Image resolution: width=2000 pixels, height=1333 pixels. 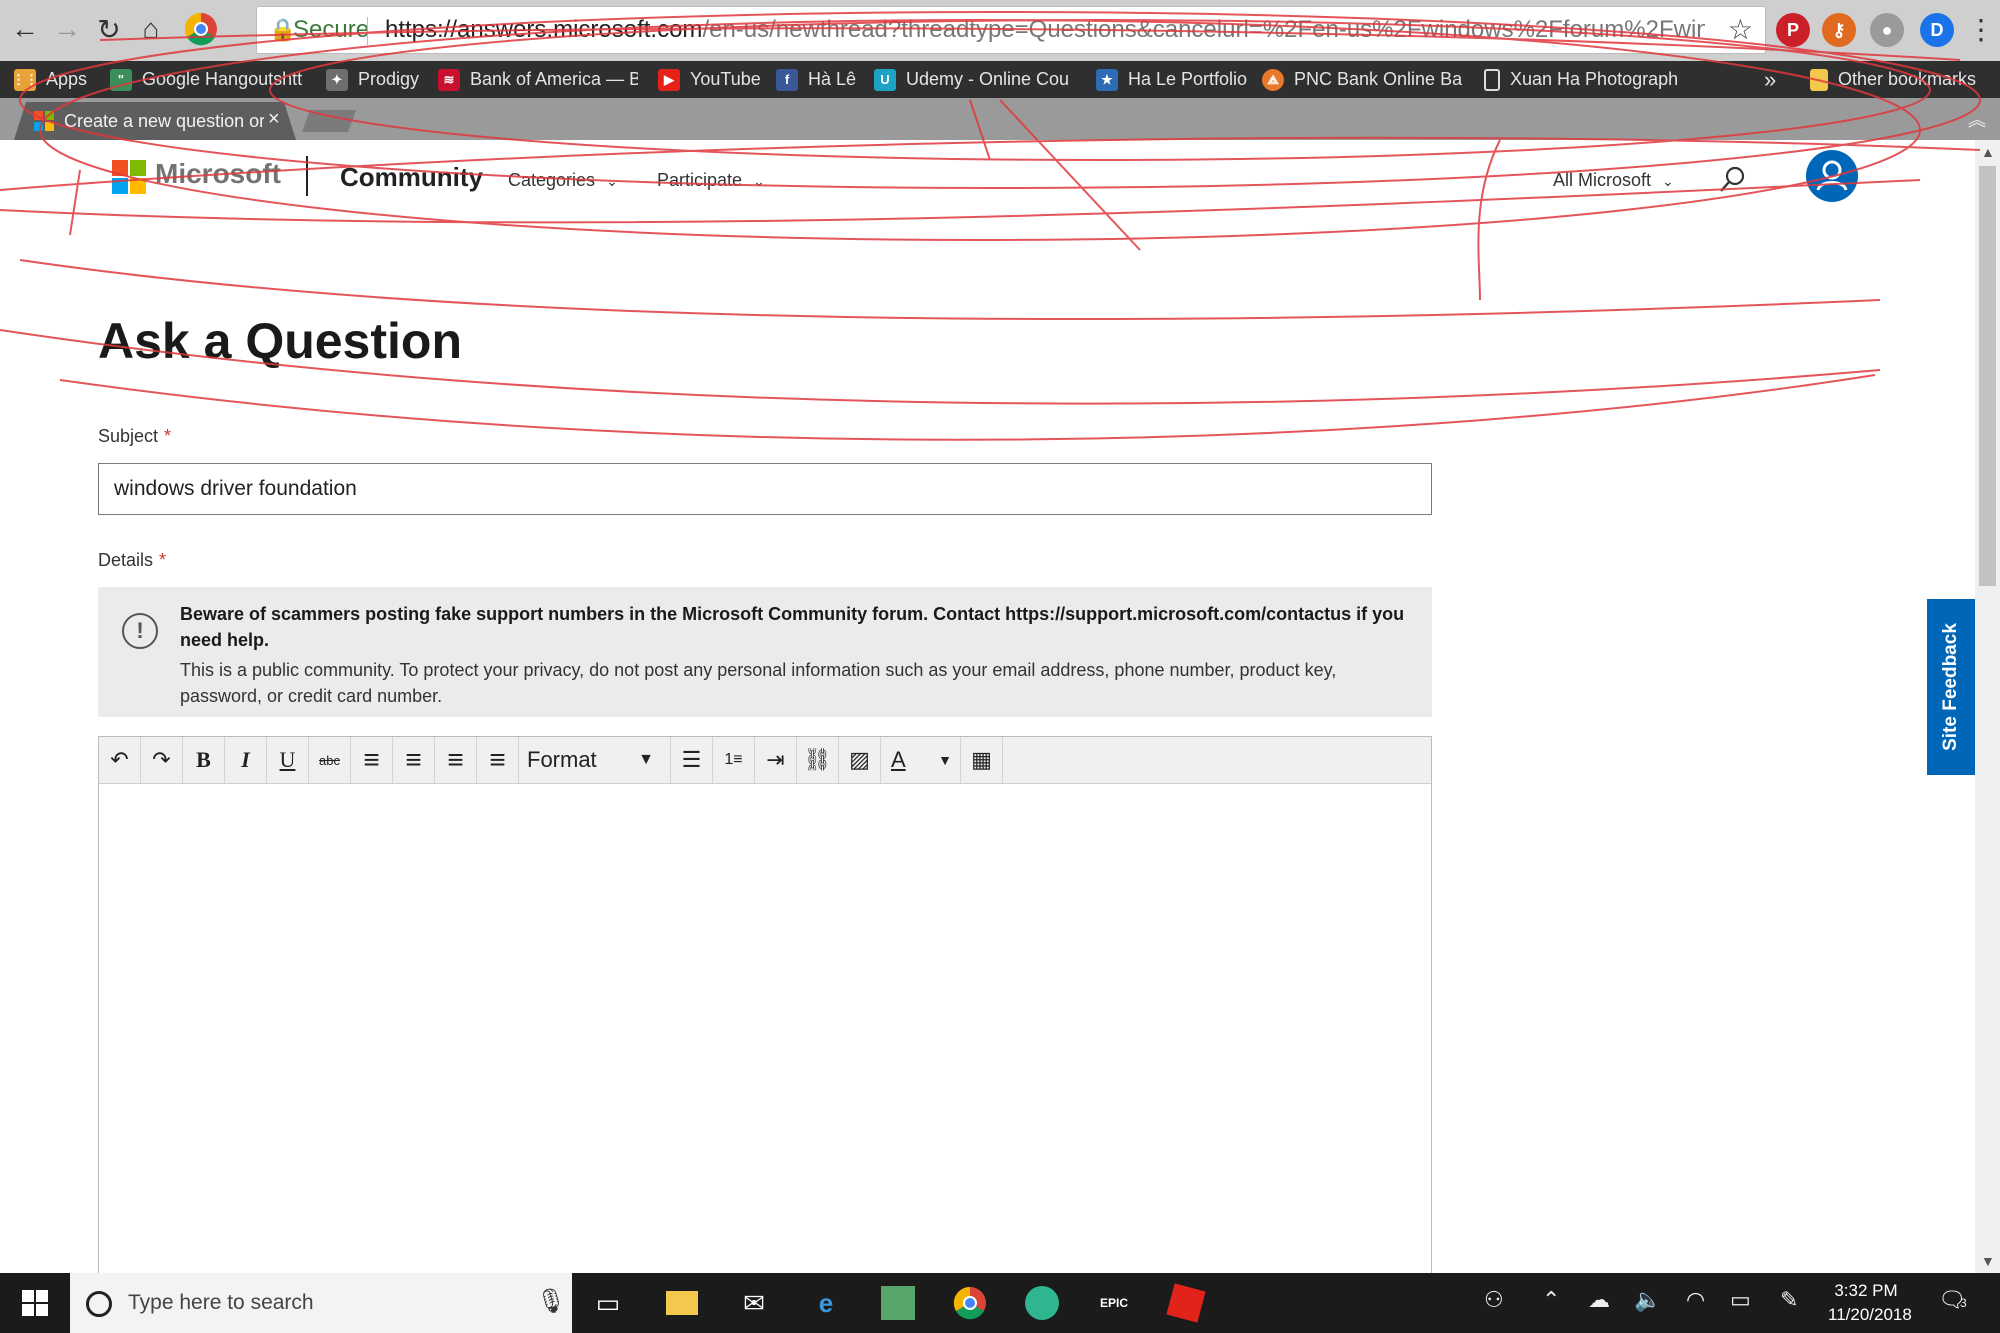 I want to click on microsoft-favicon, so click(x=44, y=121).